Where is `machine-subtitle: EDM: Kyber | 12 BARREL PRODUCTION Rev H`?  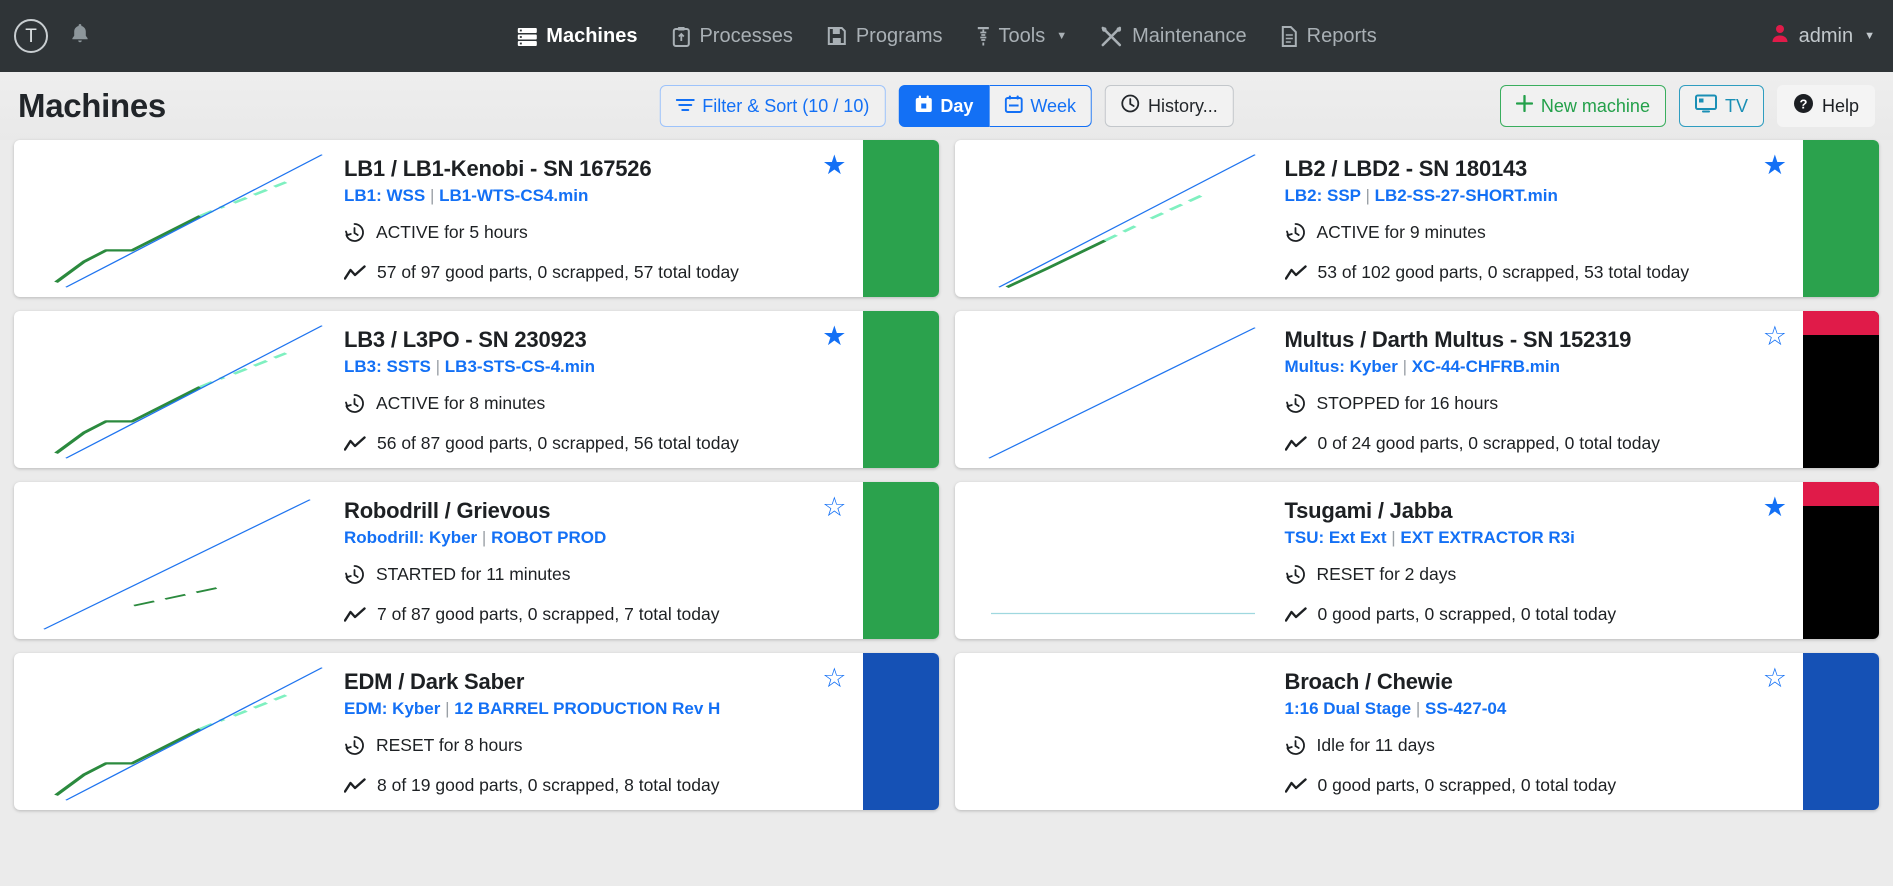 machine-subtitle: EDM: Kyber | 12 BARREL PRODUCTION Rev H is located at coordinates (603, 709).